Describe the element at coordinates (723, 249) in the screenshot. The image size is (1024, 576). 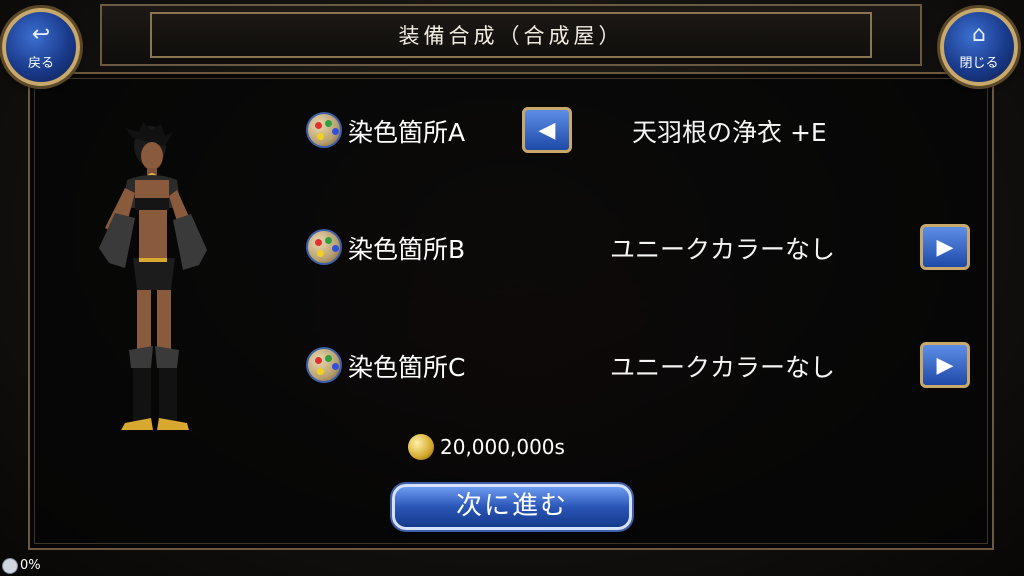
I see `dye-slot-b-value: ユニークカラーなし` at that location.